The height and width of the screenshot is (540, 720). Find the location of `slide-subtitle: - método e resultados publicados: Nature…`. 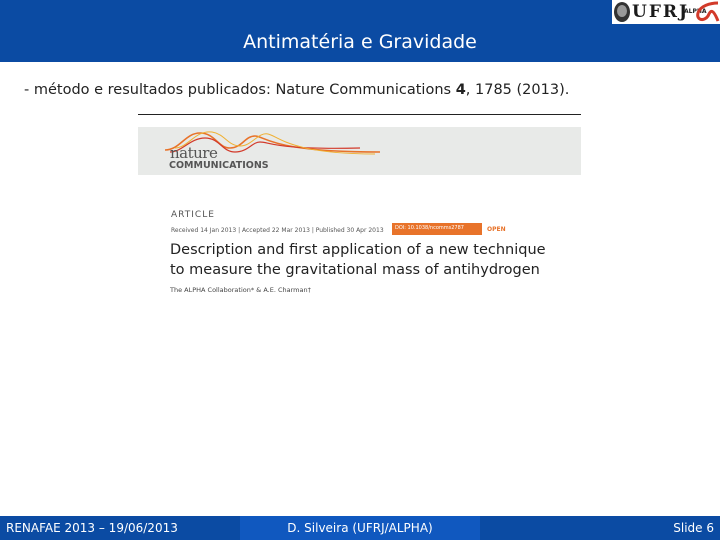

slide-subtitle: - método e resultados publicados: Nature… is located at coordinates (296, 90).